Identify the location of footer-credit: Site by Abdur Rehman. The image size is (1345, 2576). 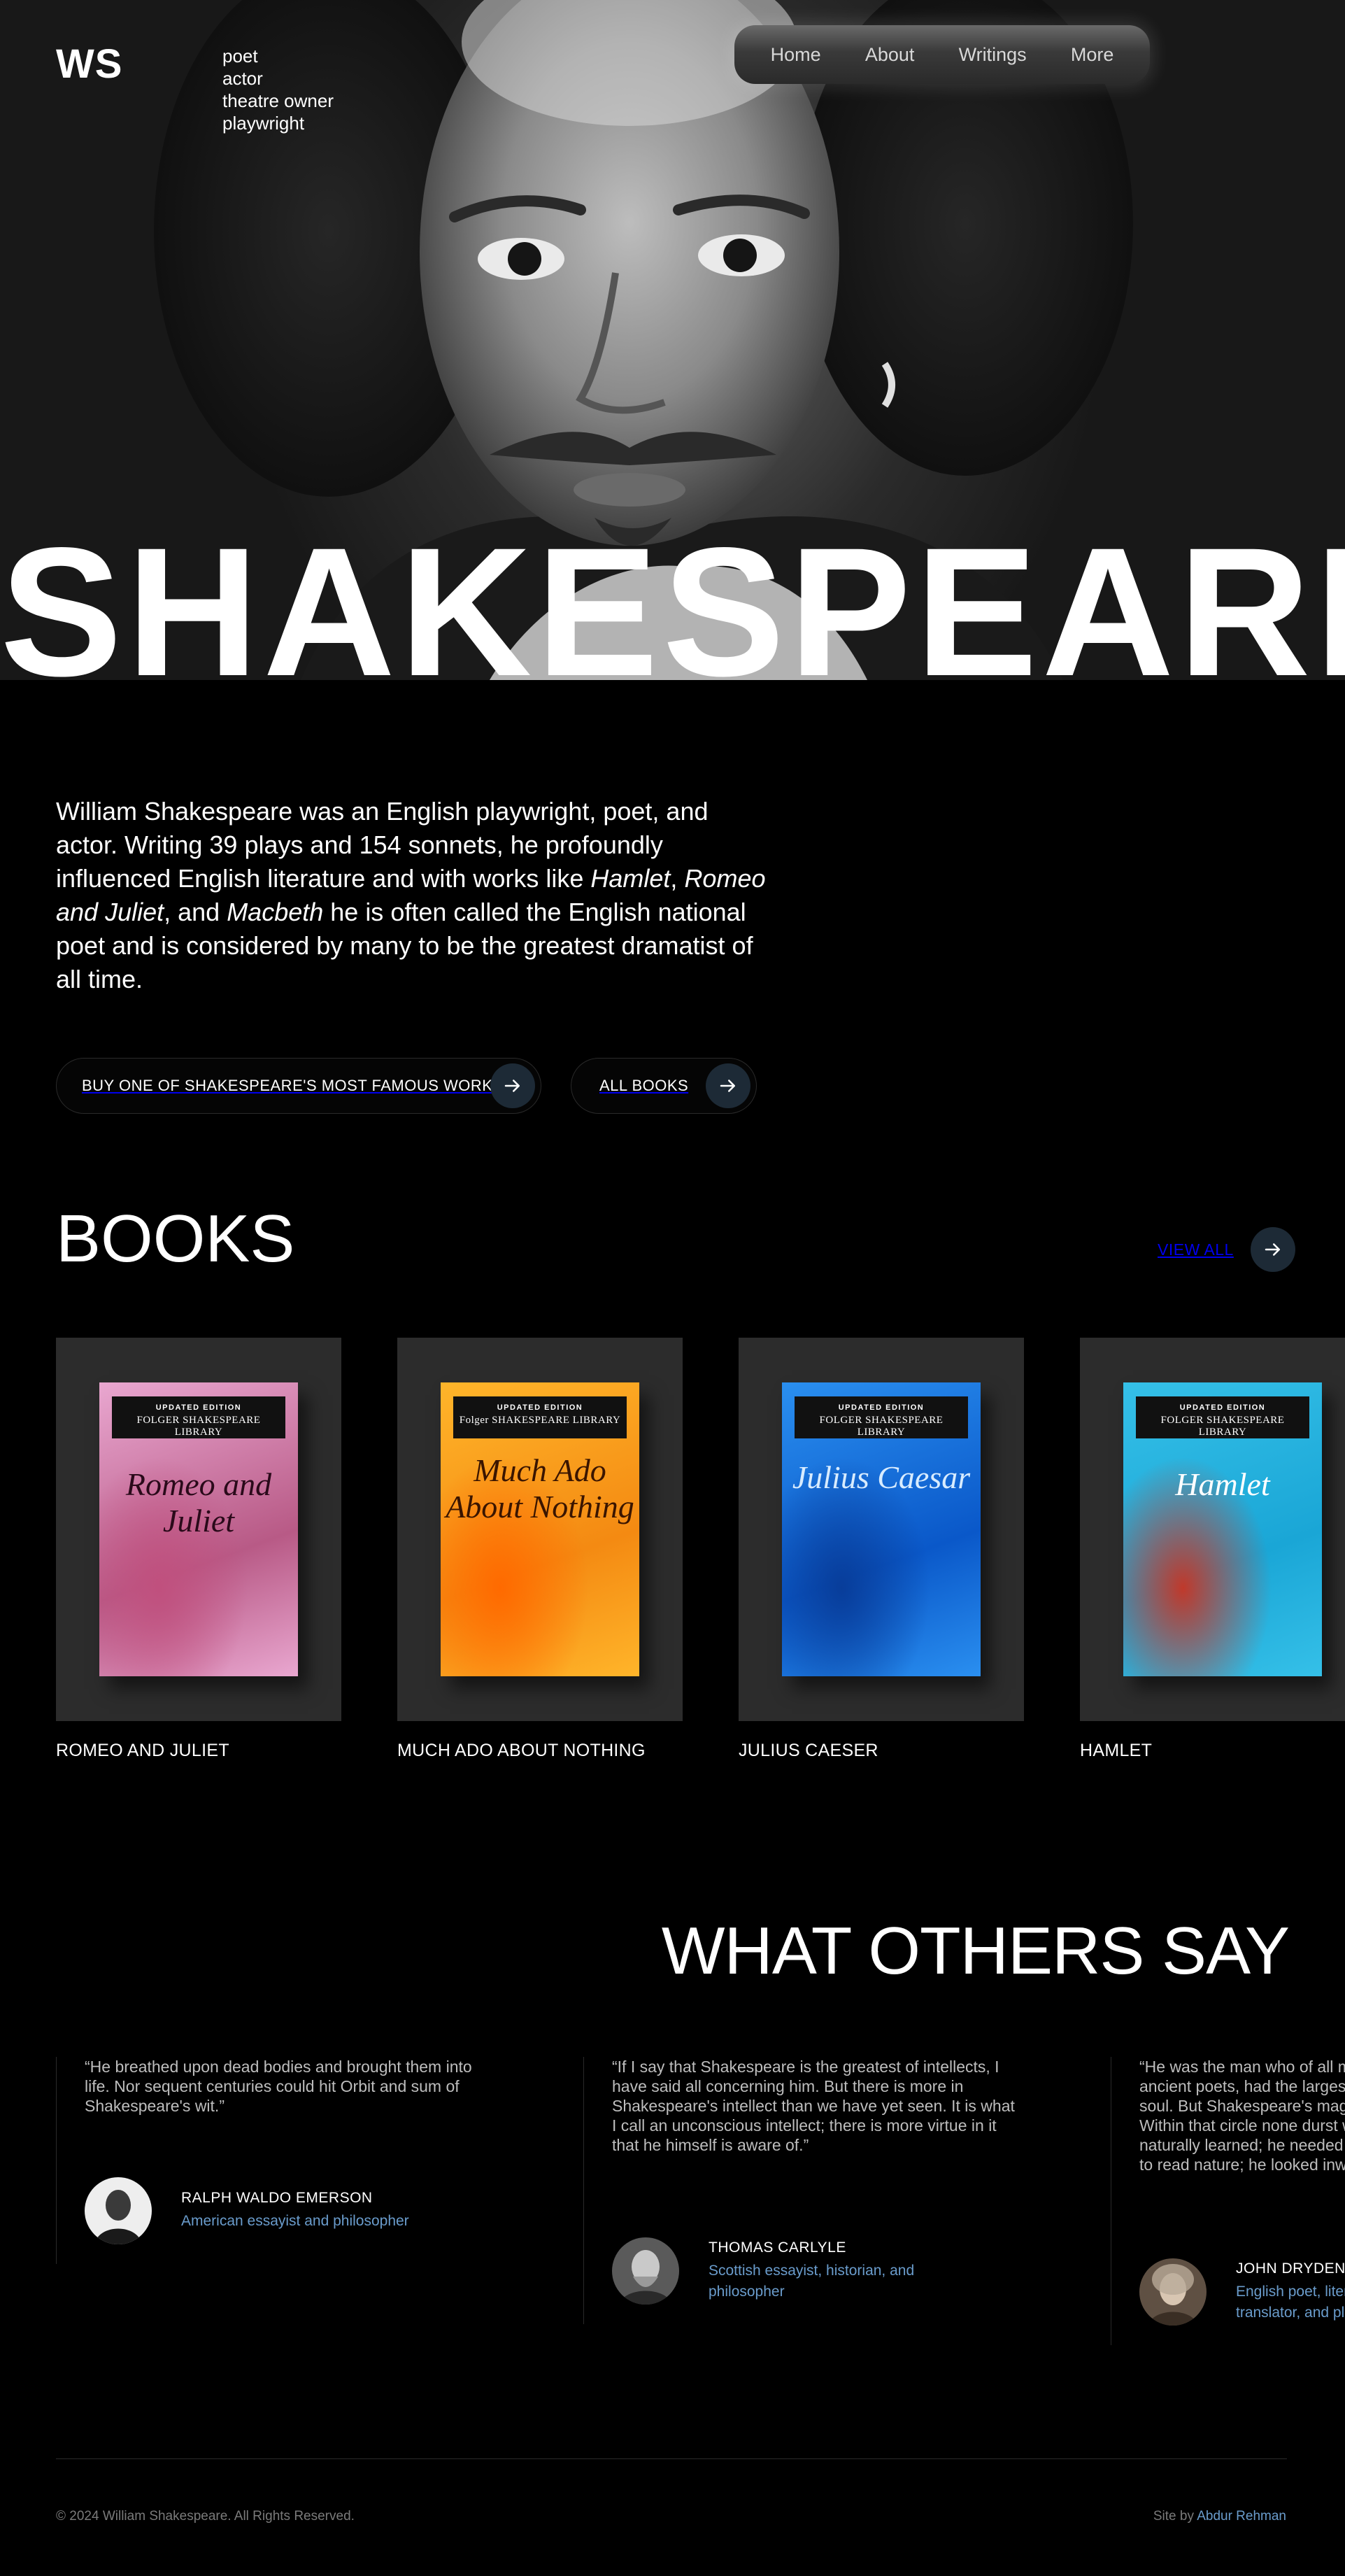
(1219, 2516).